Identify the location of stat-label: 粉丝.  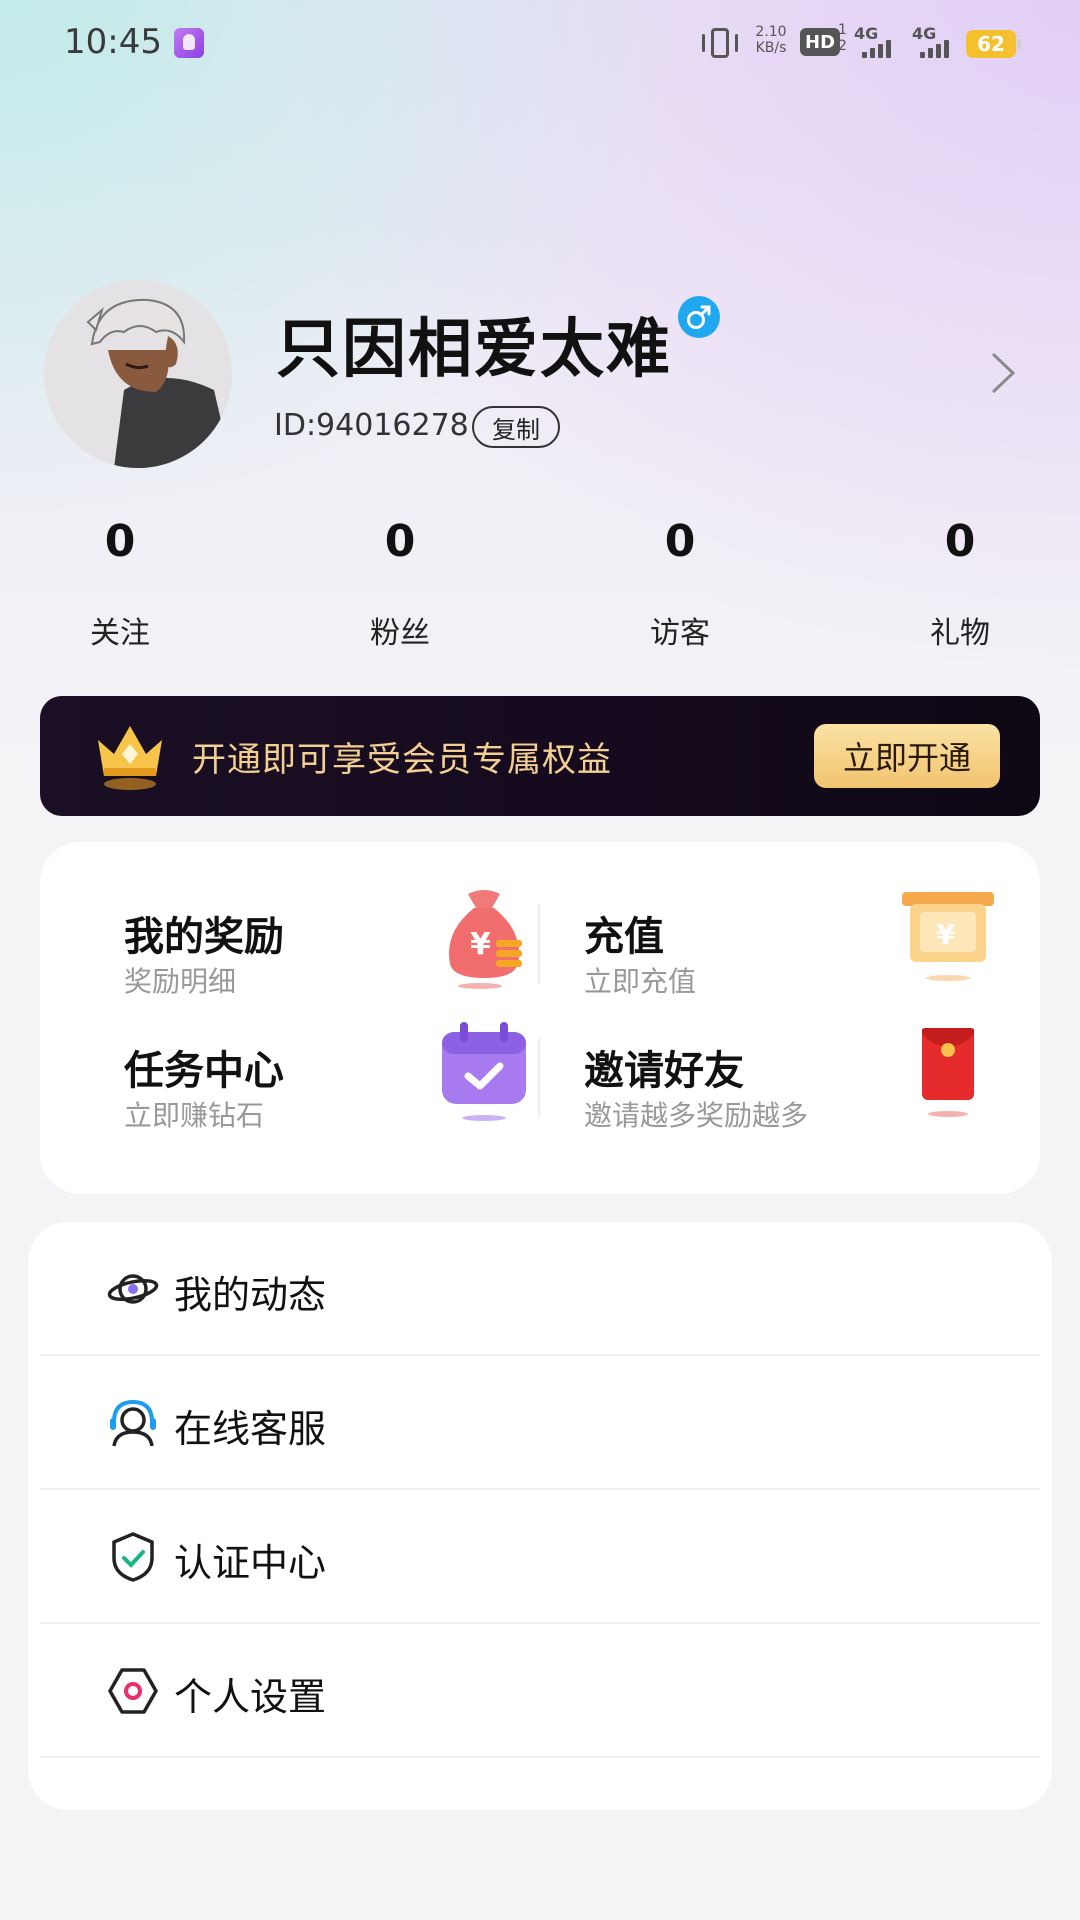
(400, 633).